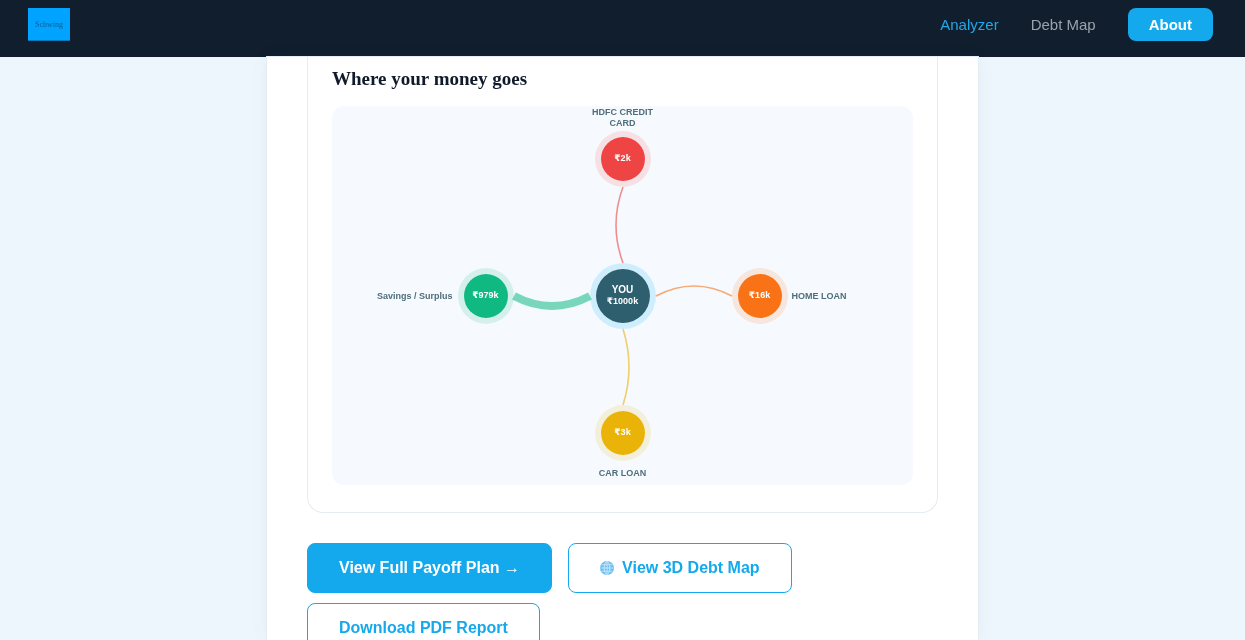 This screenshot has height=640, width=1245. Describe the element at coordinates (622, 473) in the screenshot. I see `node-label: CAR LOAN` at that location.